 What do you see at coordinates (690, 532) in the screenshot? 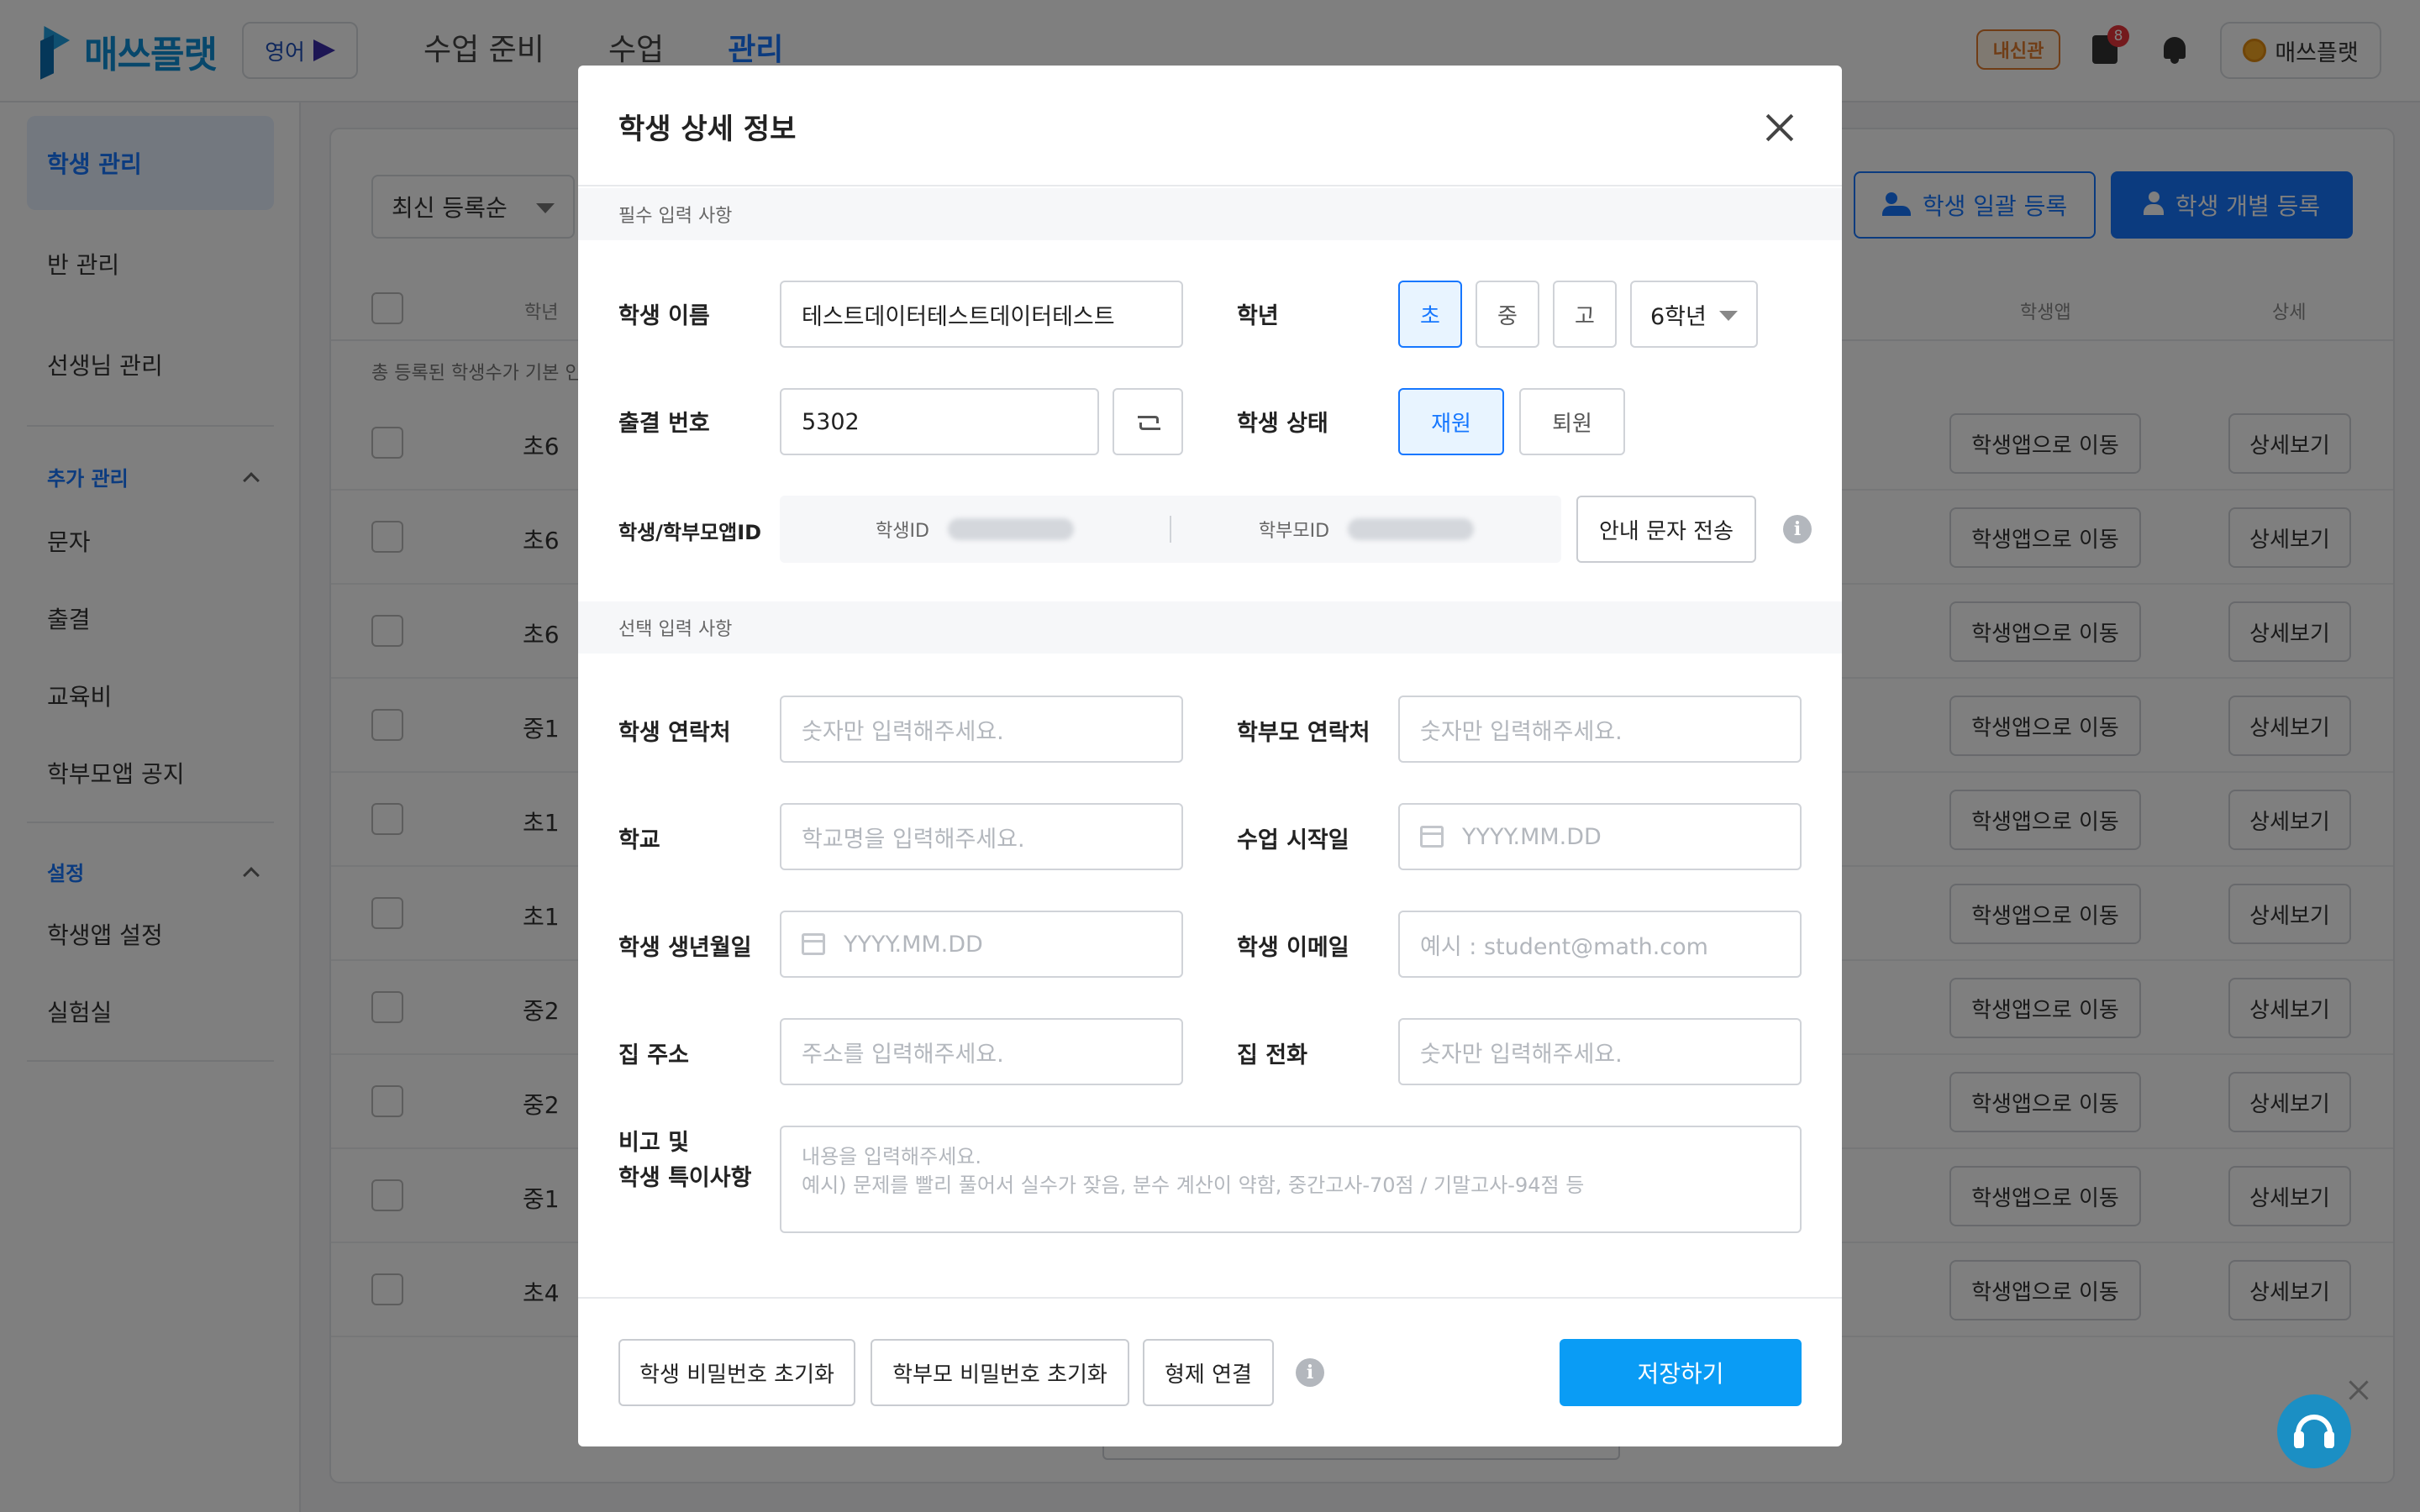
I see `app-id-label: 학생/학부모앱ID` at bounding box center [690, 532].